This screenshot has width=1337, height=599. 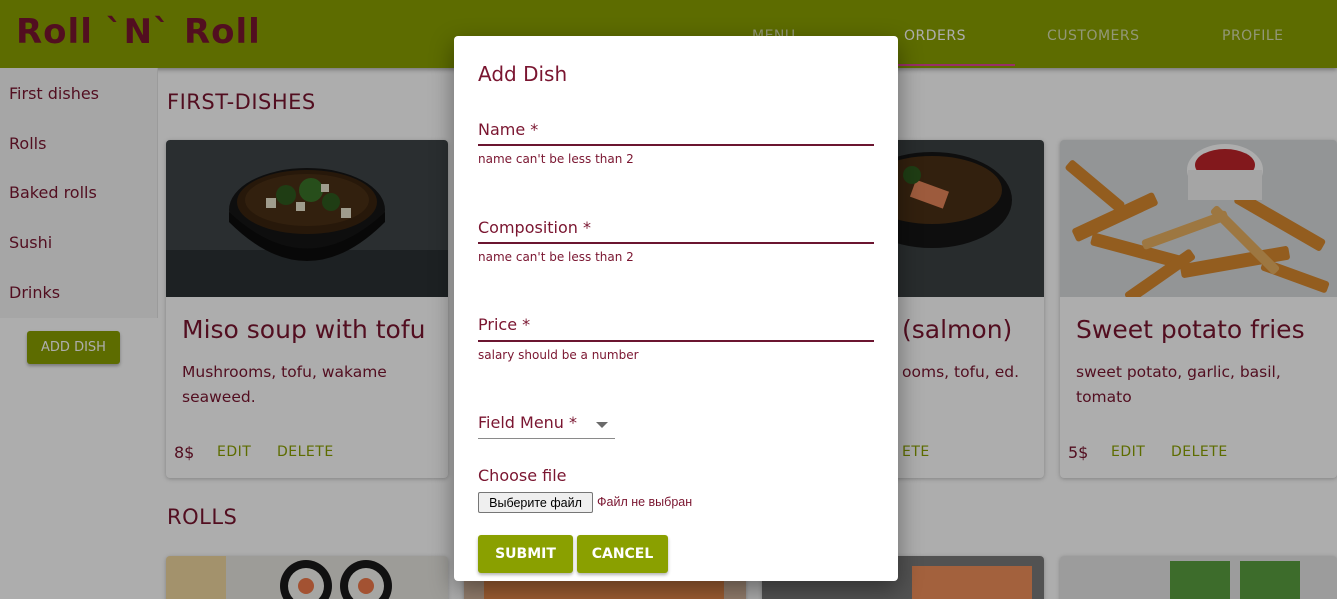 What do you see at coordinates (523, 74) in the screenshot?
I see `dialog-title: Add Dish` at bounding box center [523, 74].